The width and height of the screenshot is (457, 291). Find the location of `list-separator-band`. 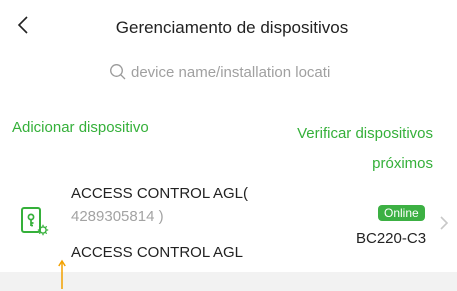

list-separator-band is located at coordinates (228, 281).